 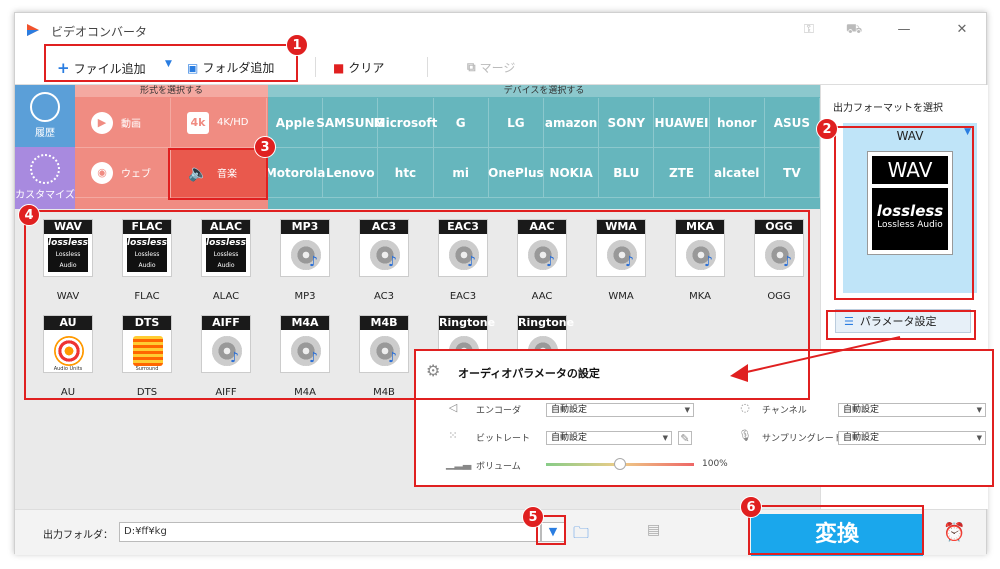 I want to click on step-badge: 4, so click(x=29, y=215).